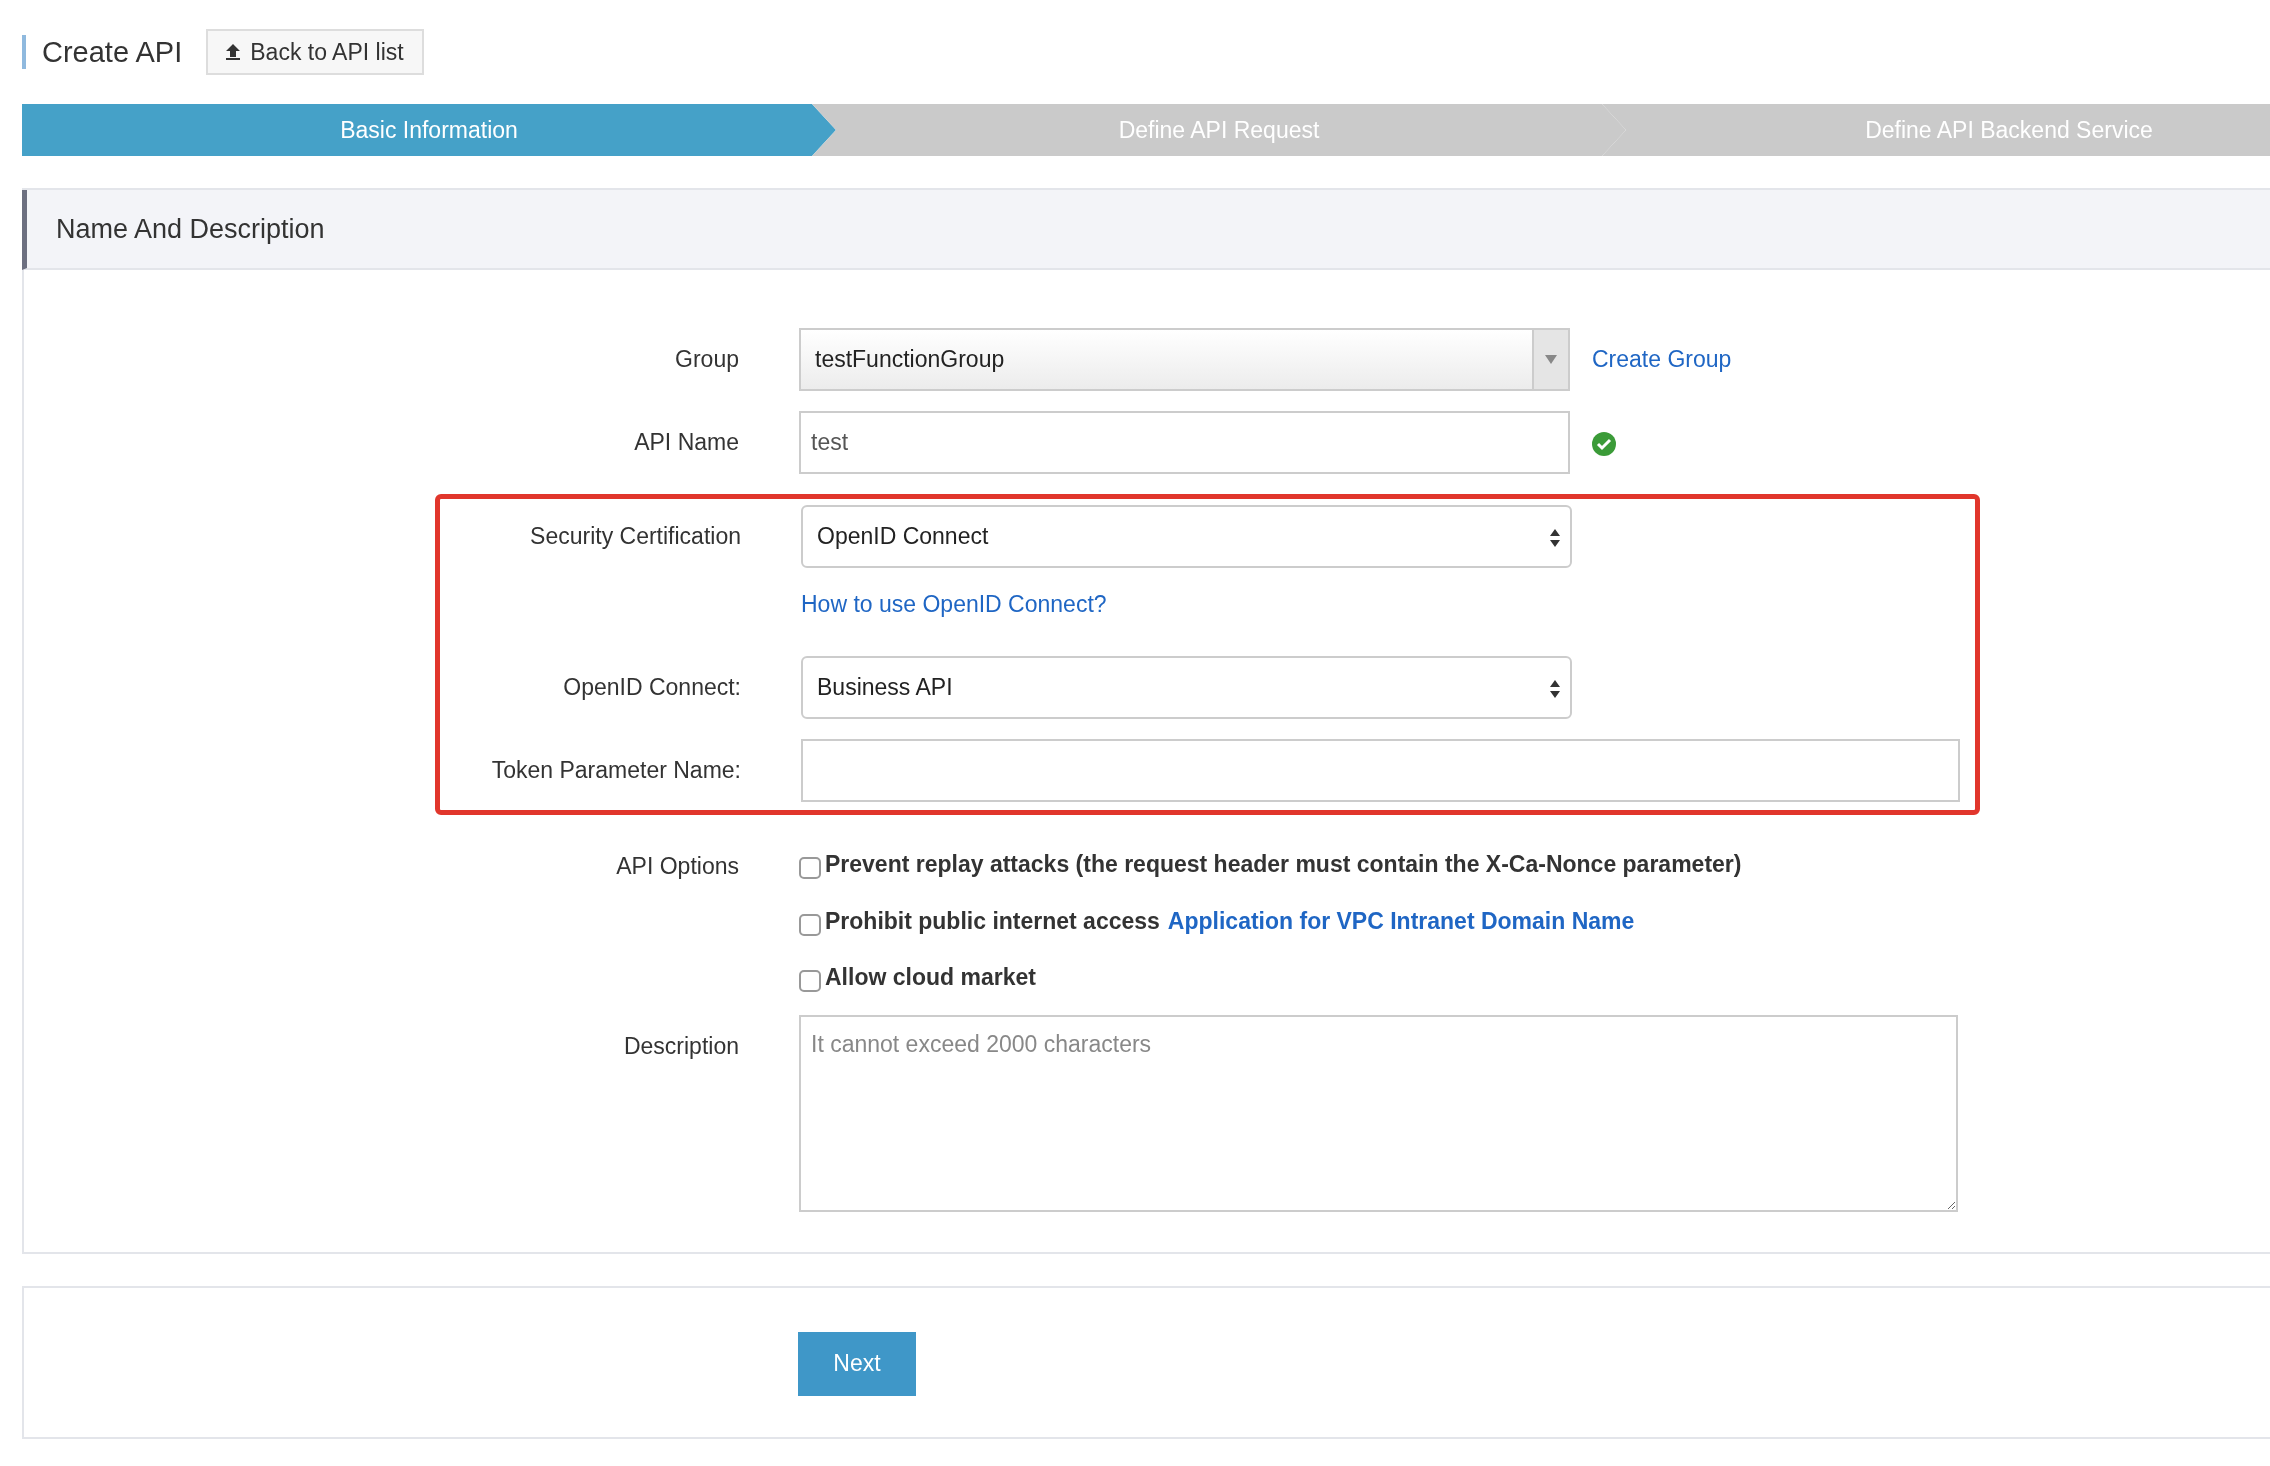 This screenshot has height=1466, width=2270. What do you see at coordinates (1186, 687) in the screenshot?
I see `select-field: Business API` at bounding box center [1186, 687].